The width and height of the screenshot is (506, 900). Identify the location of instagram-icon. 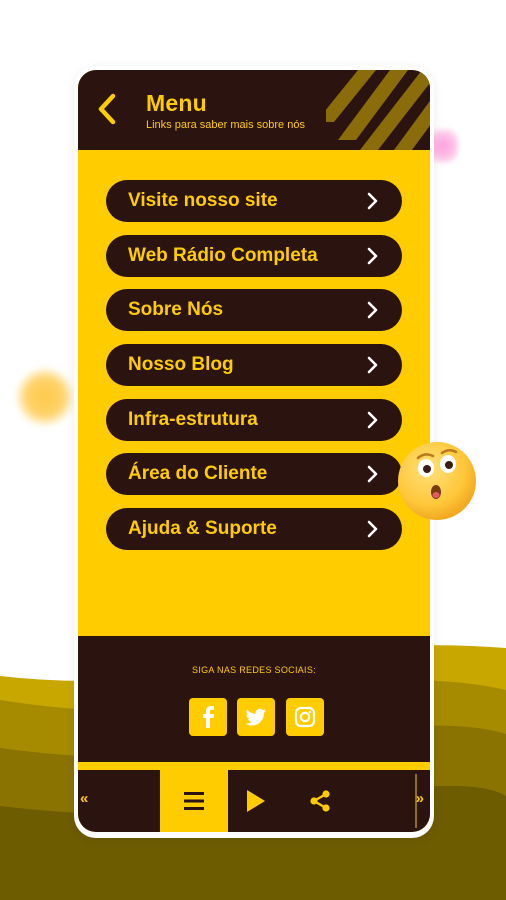
(305, 717).